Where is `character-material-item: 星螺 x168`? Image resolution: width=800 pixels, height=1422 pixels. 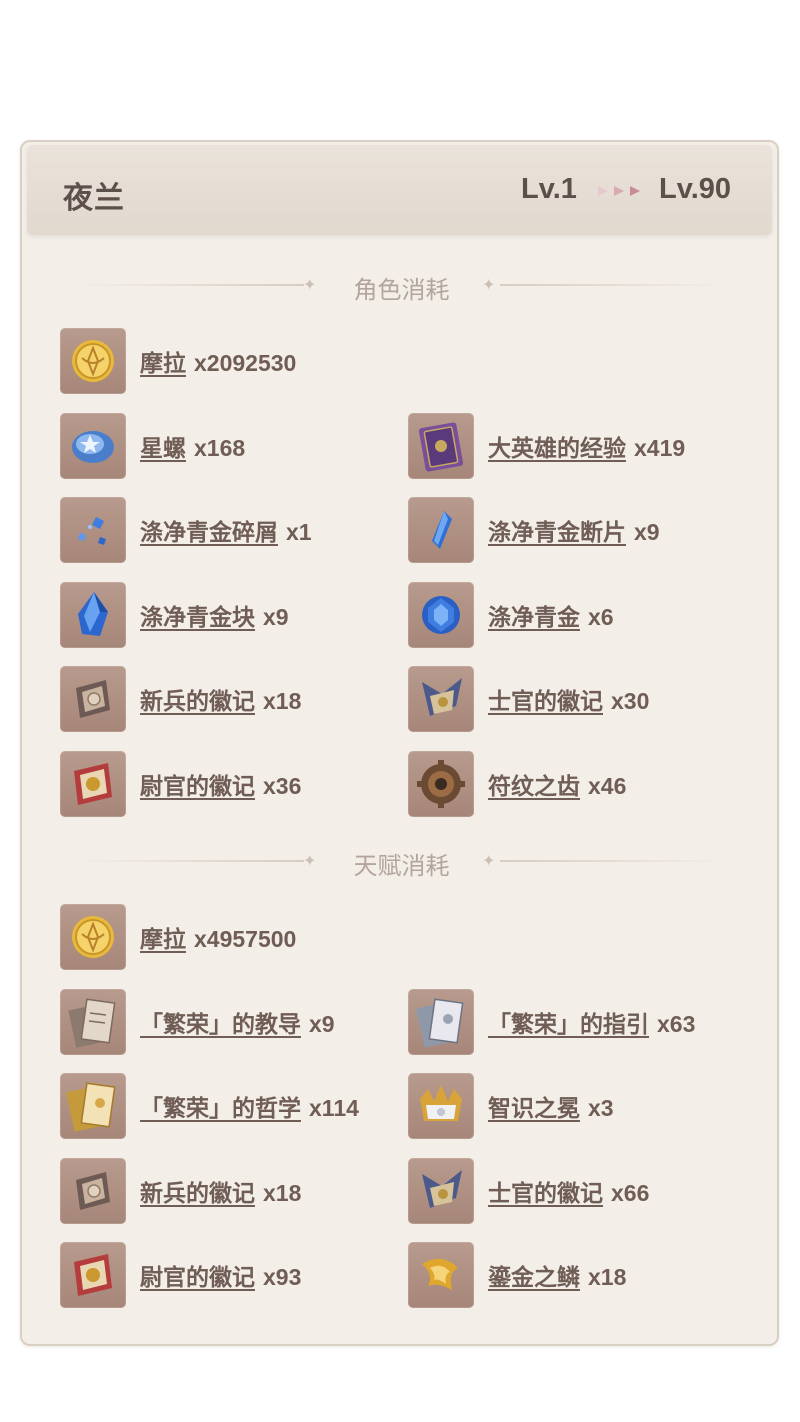
character-material-item: 星螺 x168 is located at coordinates (230, 446).